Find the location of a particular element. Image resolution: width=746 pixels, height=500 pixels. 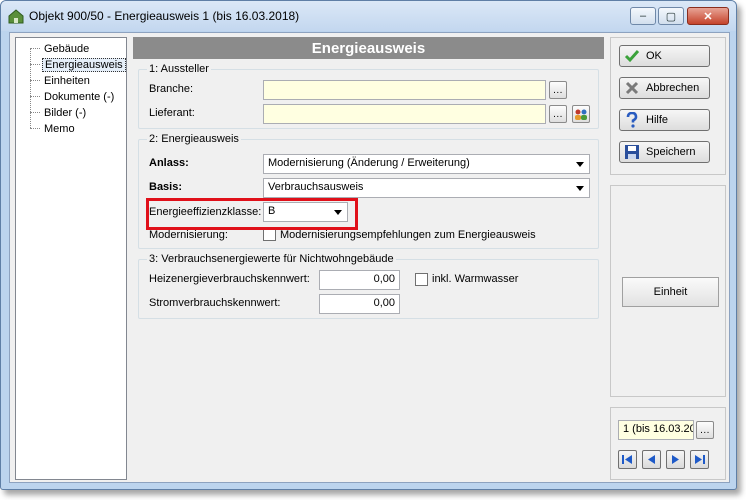

tree-item-label: Energieausweis is located at coordinates (84, 64).